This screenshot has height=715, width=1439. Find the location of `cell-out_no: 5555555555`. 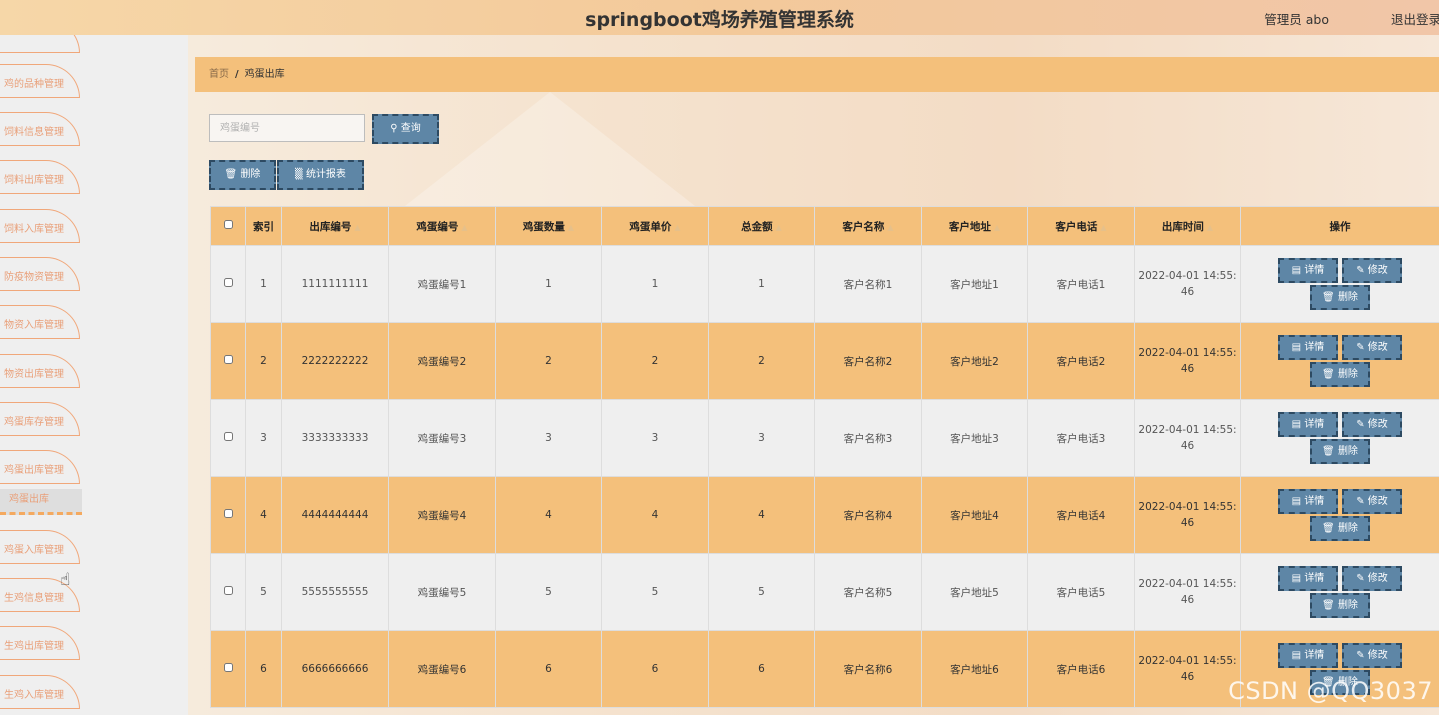

cell-out_no: 5555555555 is located at coordinates (335, 592).